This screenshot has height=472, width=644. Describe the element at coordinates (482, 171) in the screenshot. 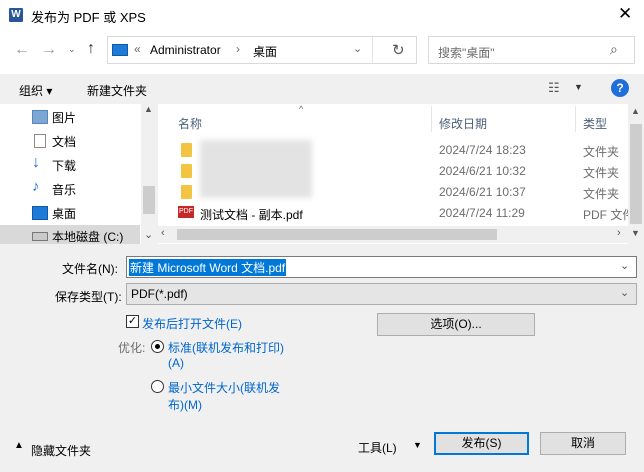

I see `file-date: 2024/6/21 10:32` at that location.